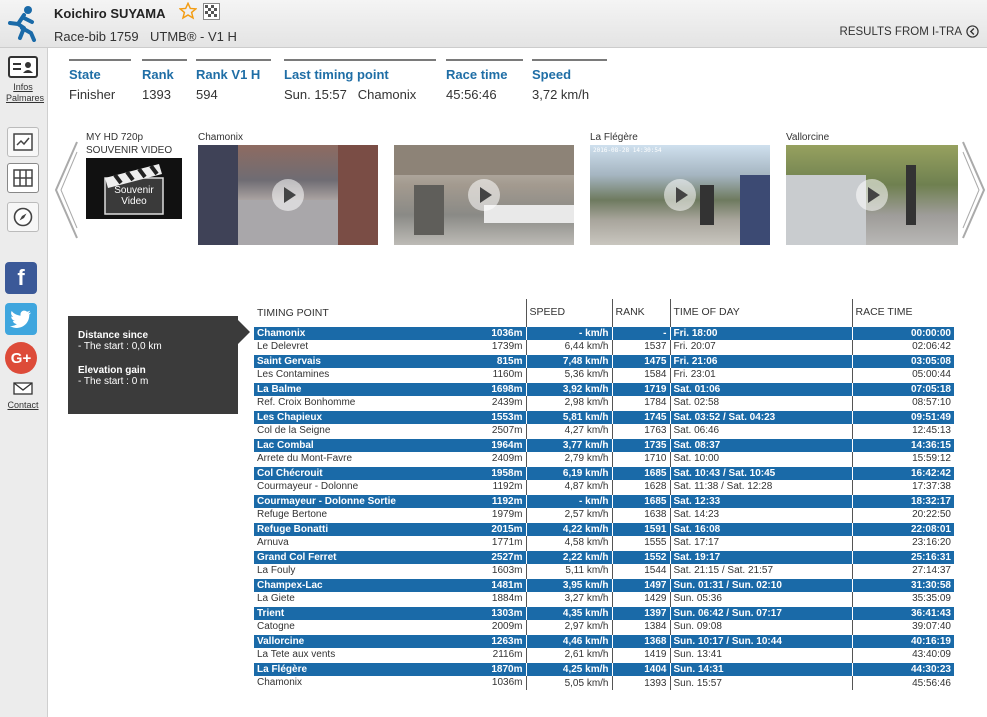 This screenshot has height=717, width=987. What do you see at coordinates (507, 486) in the screenshot?
I see `timing-point-altitude: 1192m` at bounding box center [507, 486].